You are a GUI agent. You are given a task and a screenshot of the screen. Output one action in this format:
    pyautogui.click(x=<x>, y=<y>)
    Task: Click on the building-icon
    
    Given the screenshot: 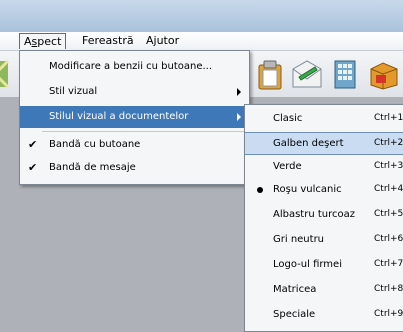 What is the action you would take?
    pyautogui.click(x=345, y=74)
    